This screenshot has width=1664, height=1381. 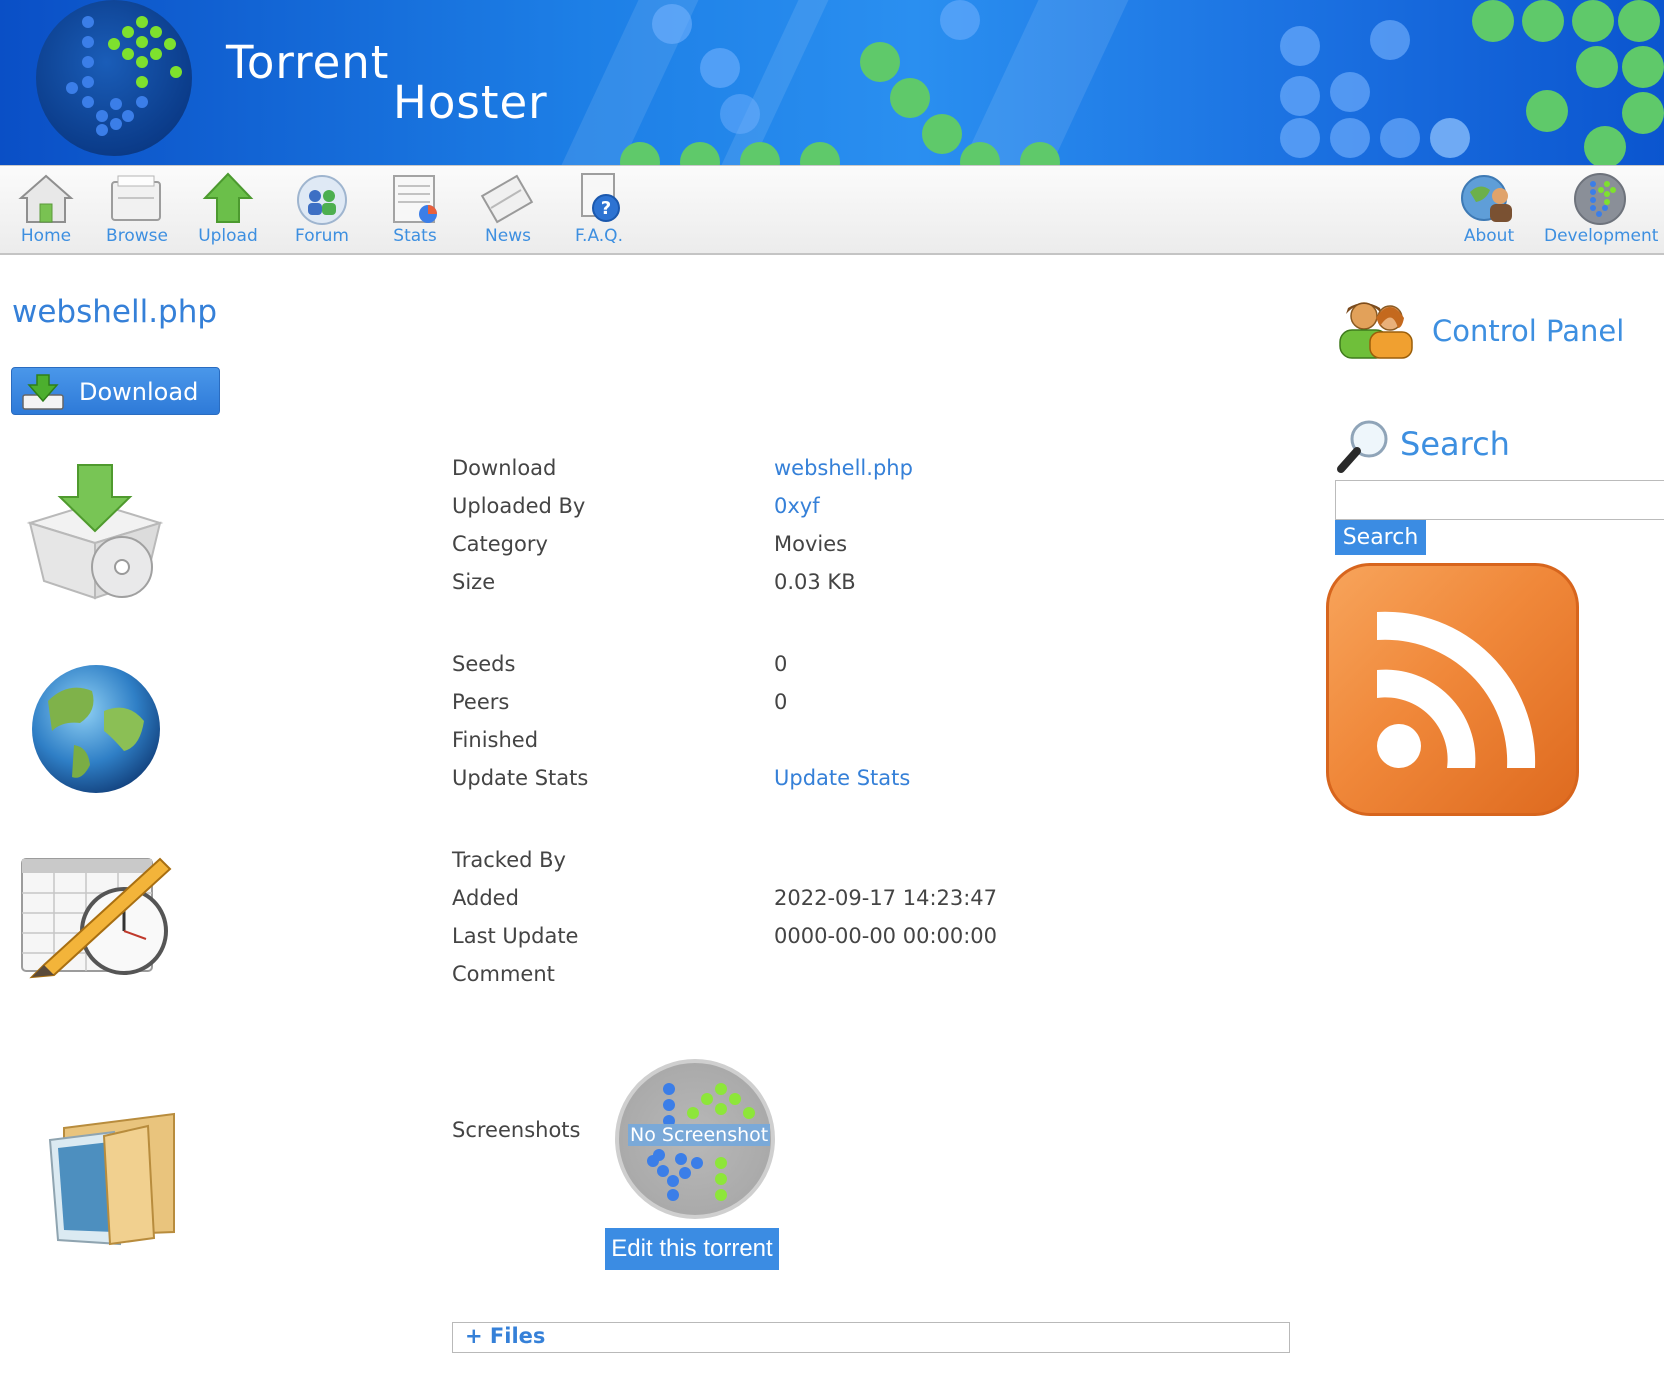 I want to click on home-icon, so click(x=46, y=198).